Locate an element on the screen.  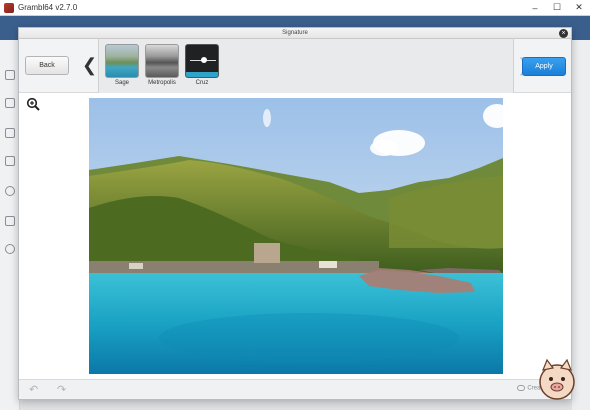
selected-indicator is located at coordinates (202, 74).